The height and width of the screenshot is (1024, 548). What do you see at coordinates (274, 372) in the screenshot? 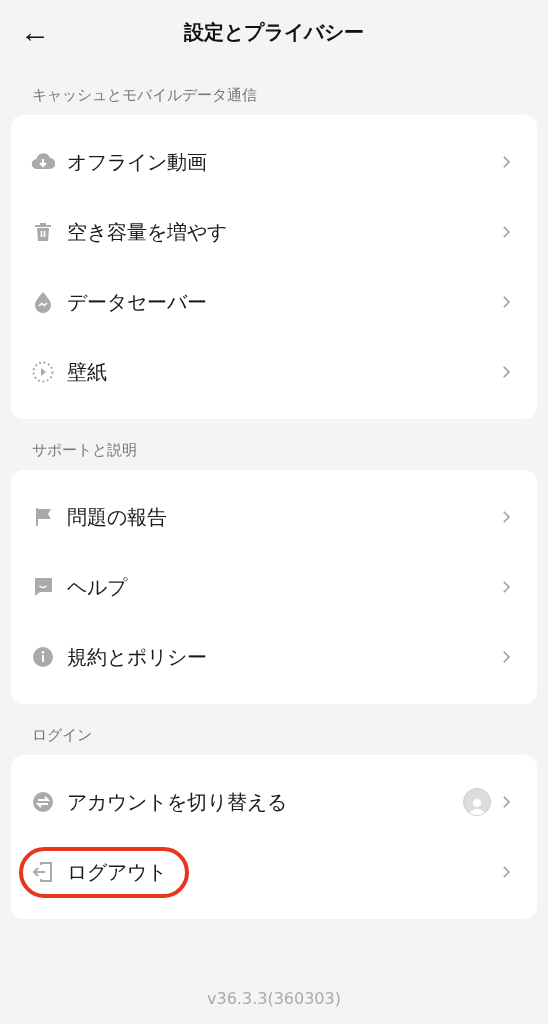
I see `setting-row: 壁紙` at bounding box center [274, 372].